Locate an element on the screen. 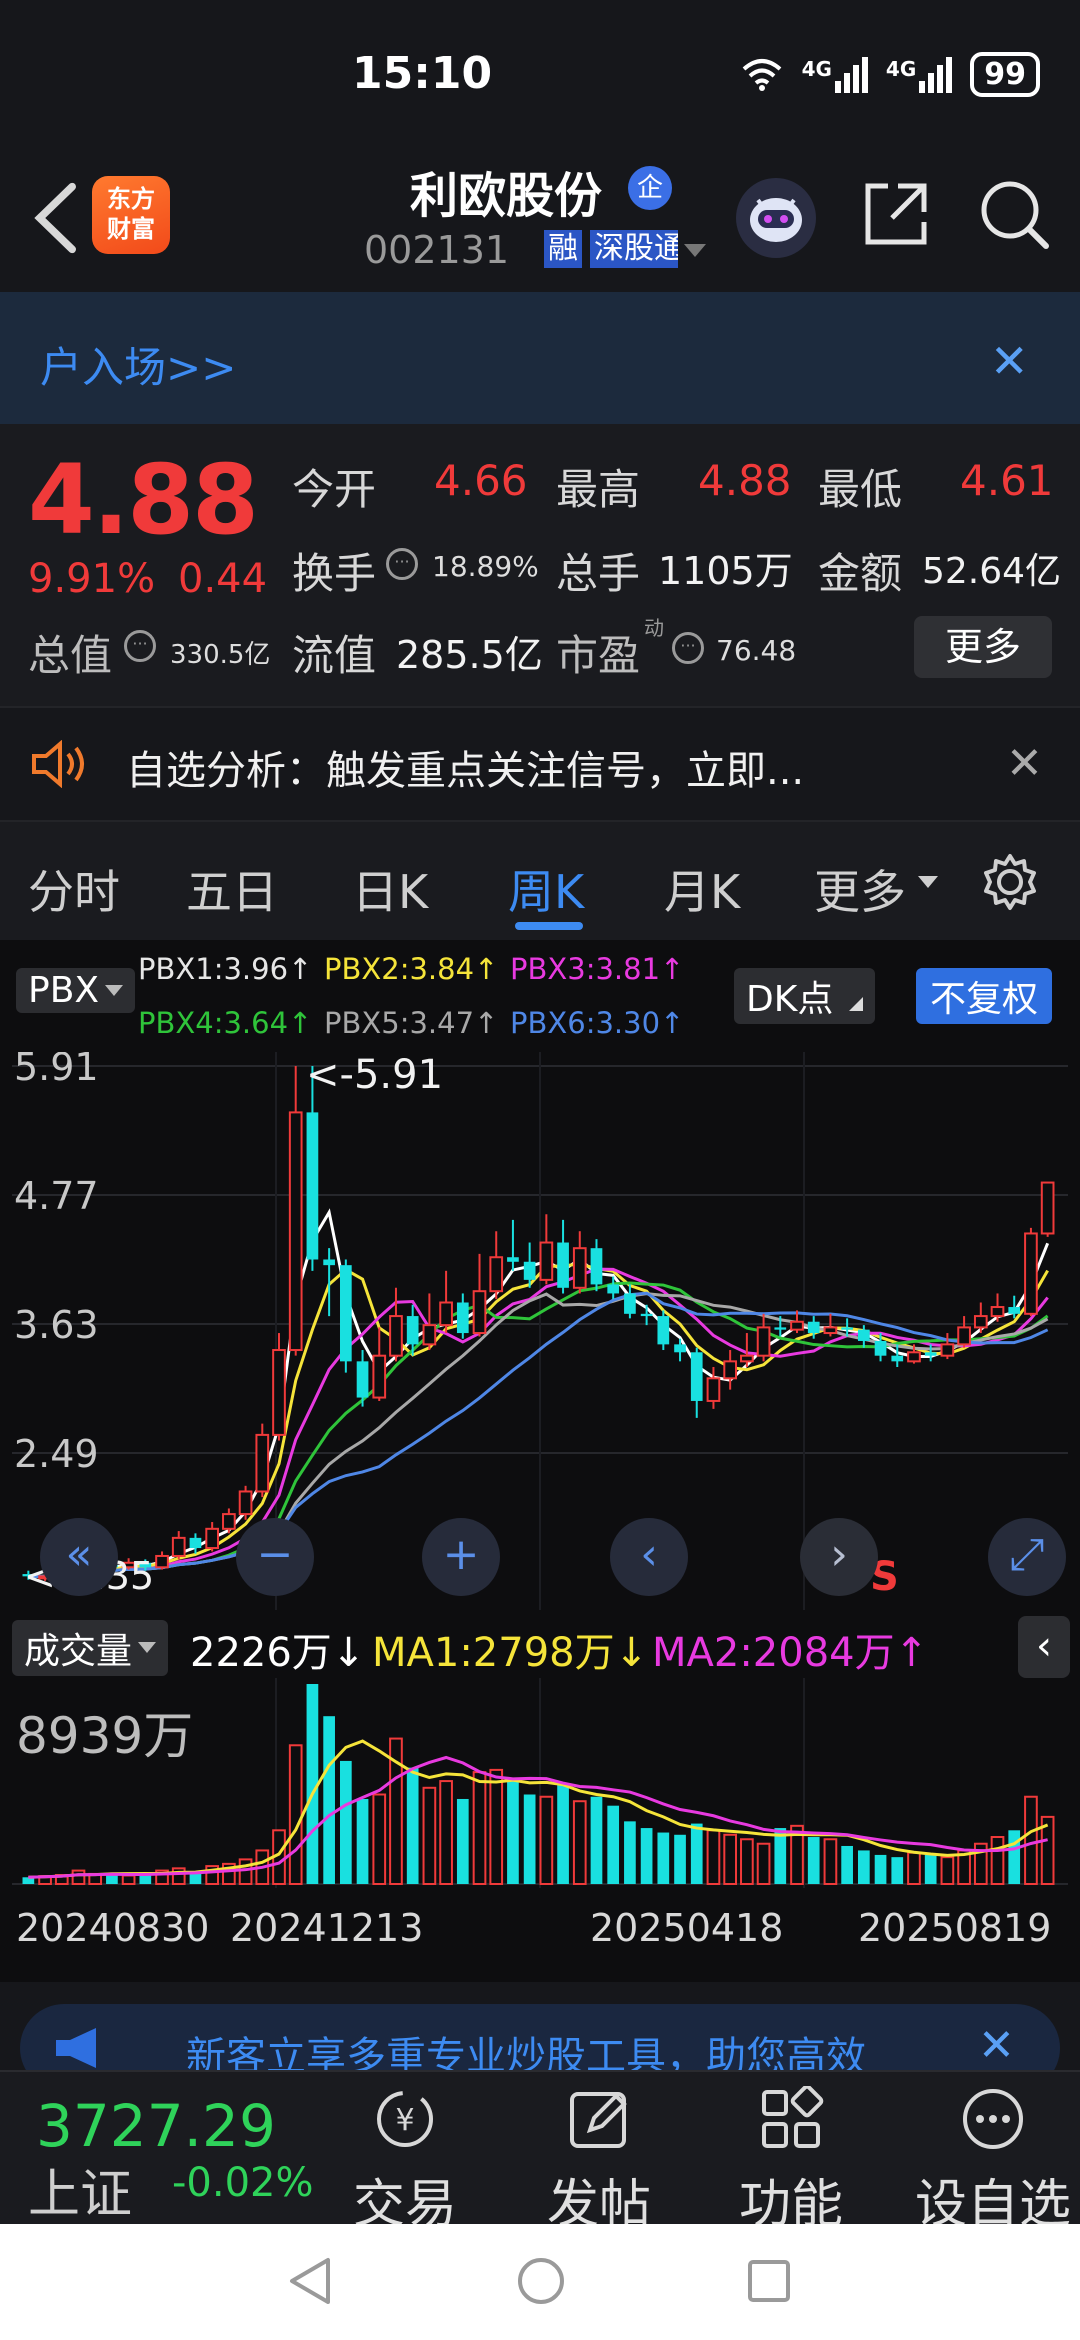 The image size is (1080, 2340). back-arrow-icon is located at coordinates (56, 218).